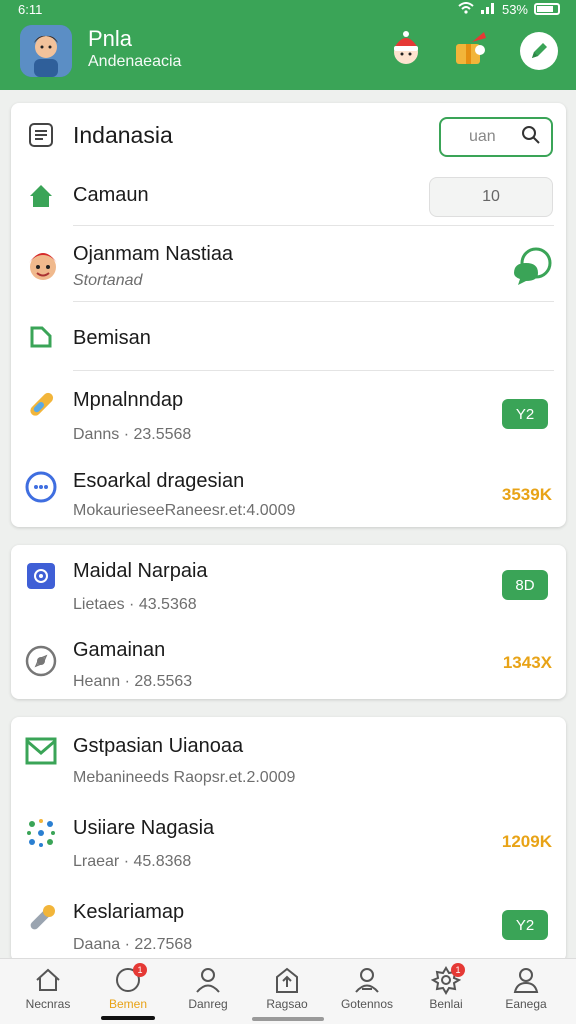  I want to click on battery-percent: 53%, so click(514, 9).